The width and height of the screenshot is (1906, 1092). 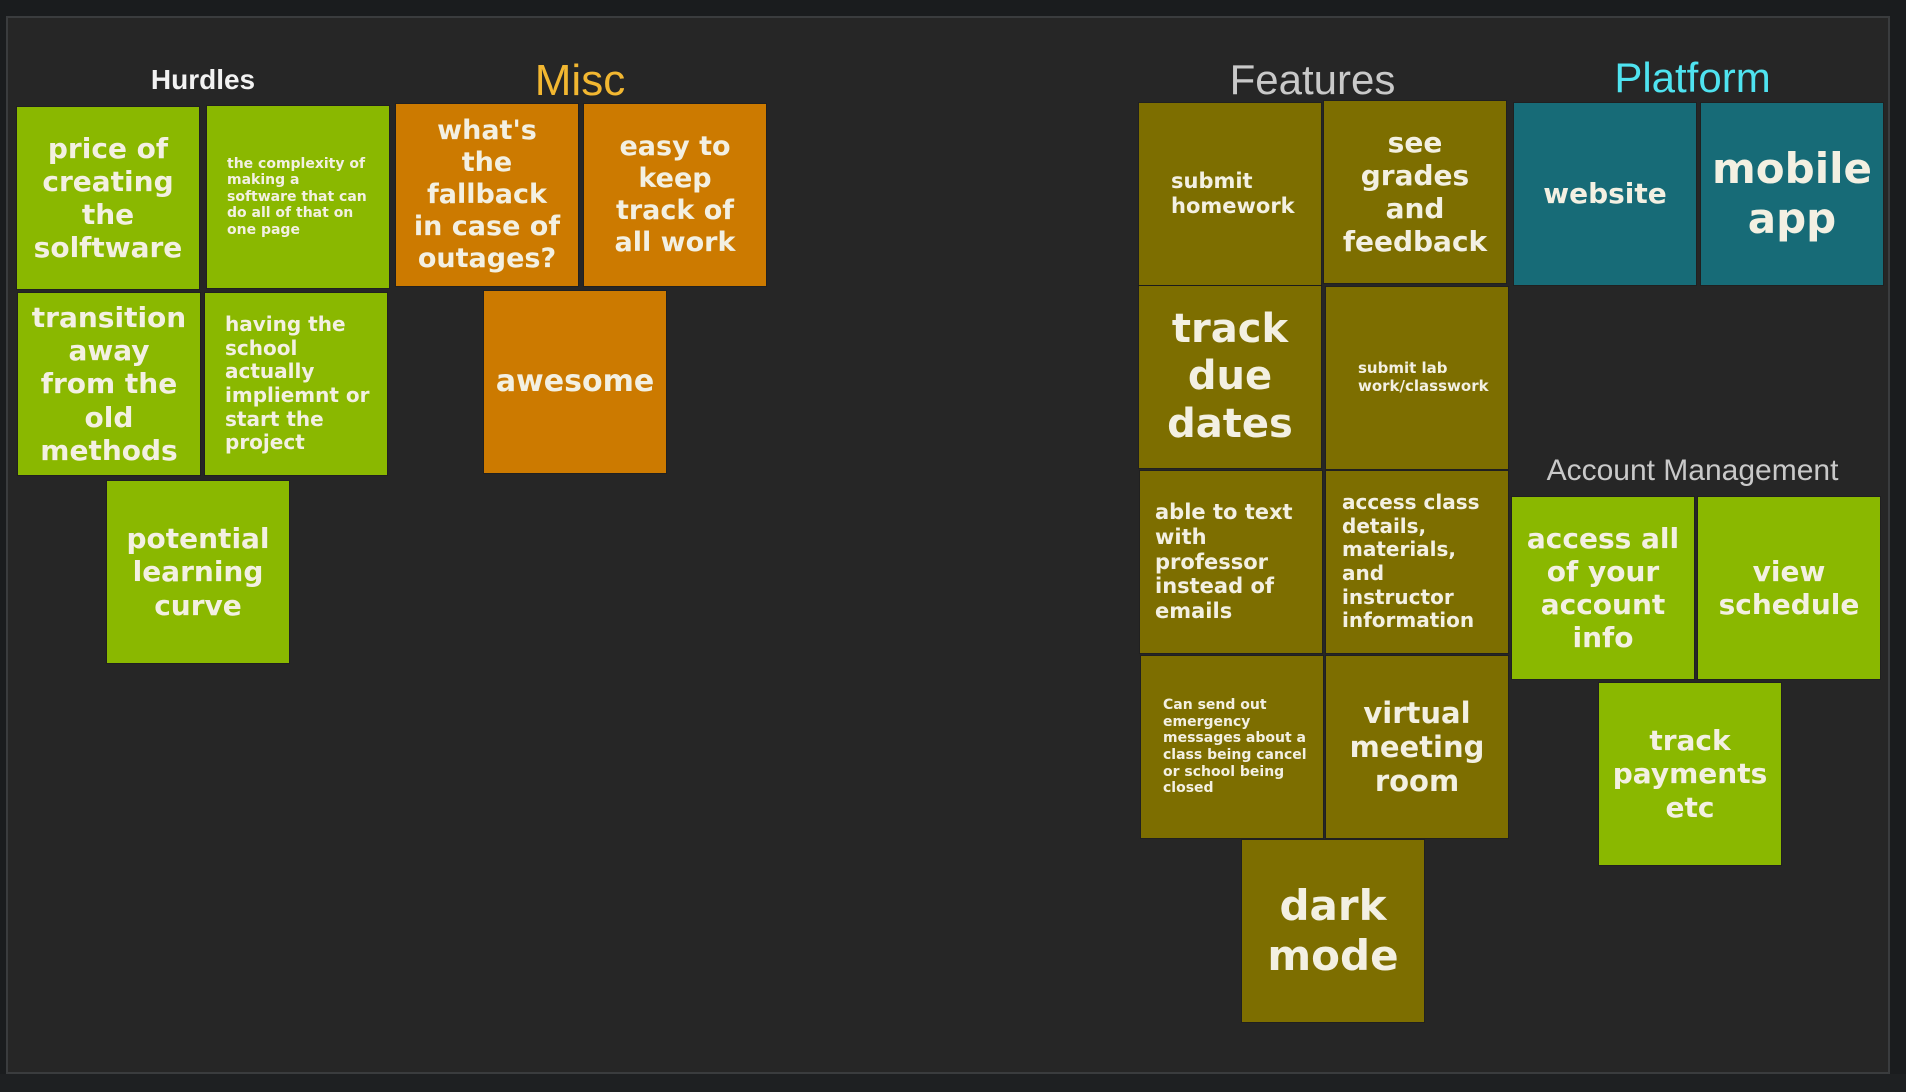 I want to click on note-text: price of creating the solftware, so click(x=108, y=198).